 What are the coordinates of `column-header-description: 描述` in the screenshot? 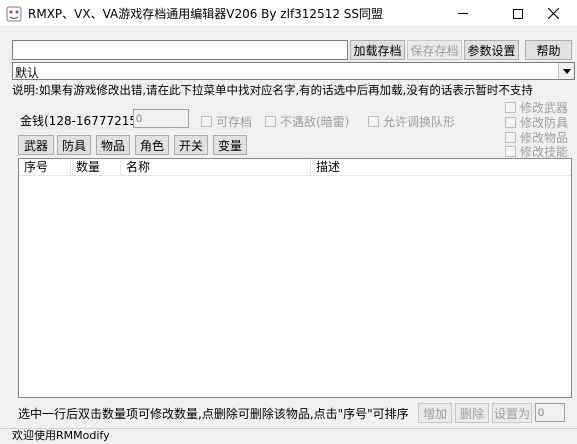 It's located at (441, 167).